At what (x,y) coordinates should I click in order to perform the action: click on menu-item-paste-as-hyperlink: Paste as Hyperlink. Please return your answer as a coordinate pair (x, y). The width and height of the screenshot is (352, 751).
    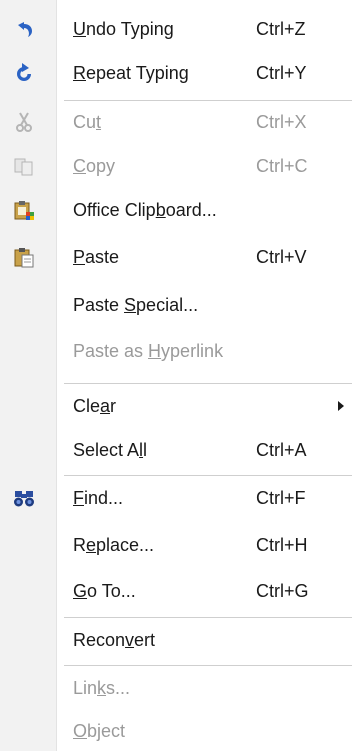
    Looking at the image, I should click on (176, 351).